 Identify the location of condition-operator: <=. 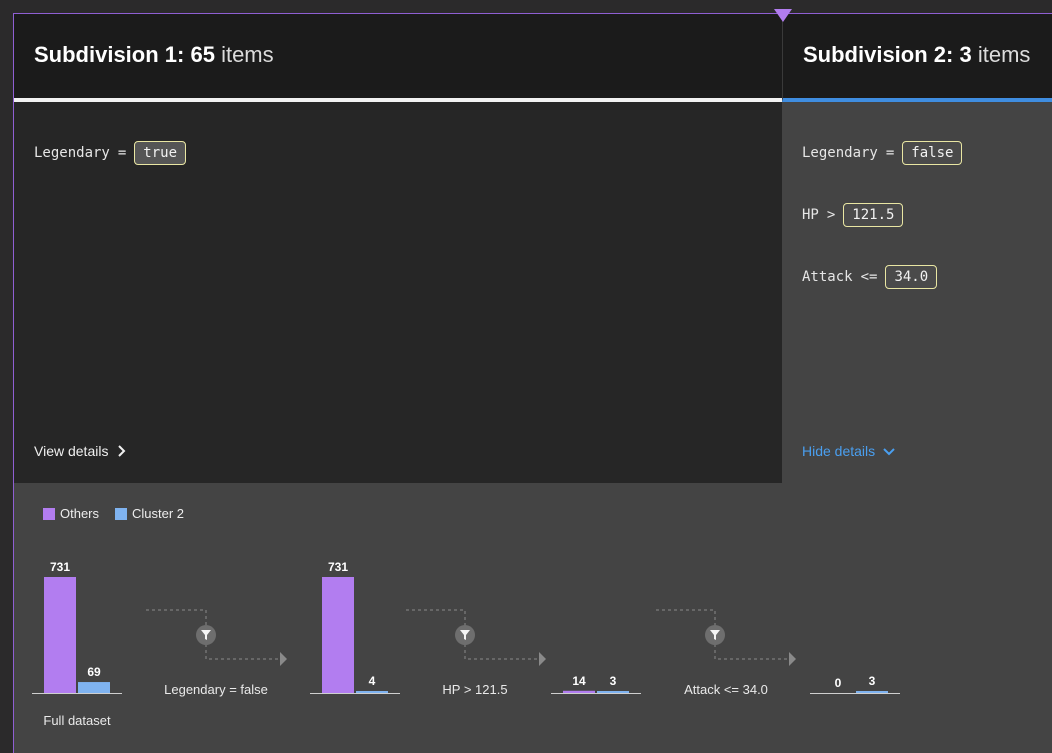
(869, 277).